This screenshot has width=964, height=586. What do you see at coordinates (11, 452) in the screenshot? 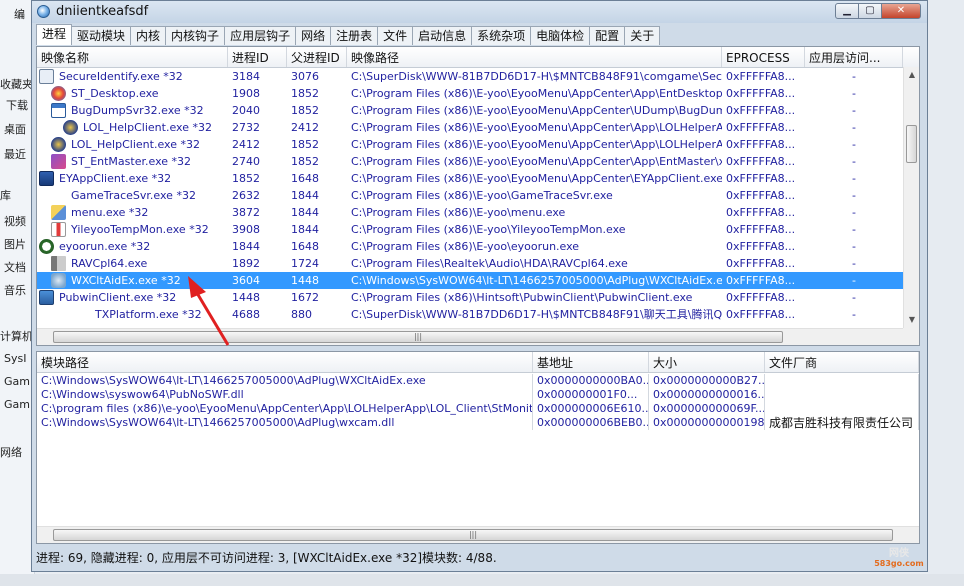
I see `explorer-nav-item: 网络` at bounding box center [11, 452].